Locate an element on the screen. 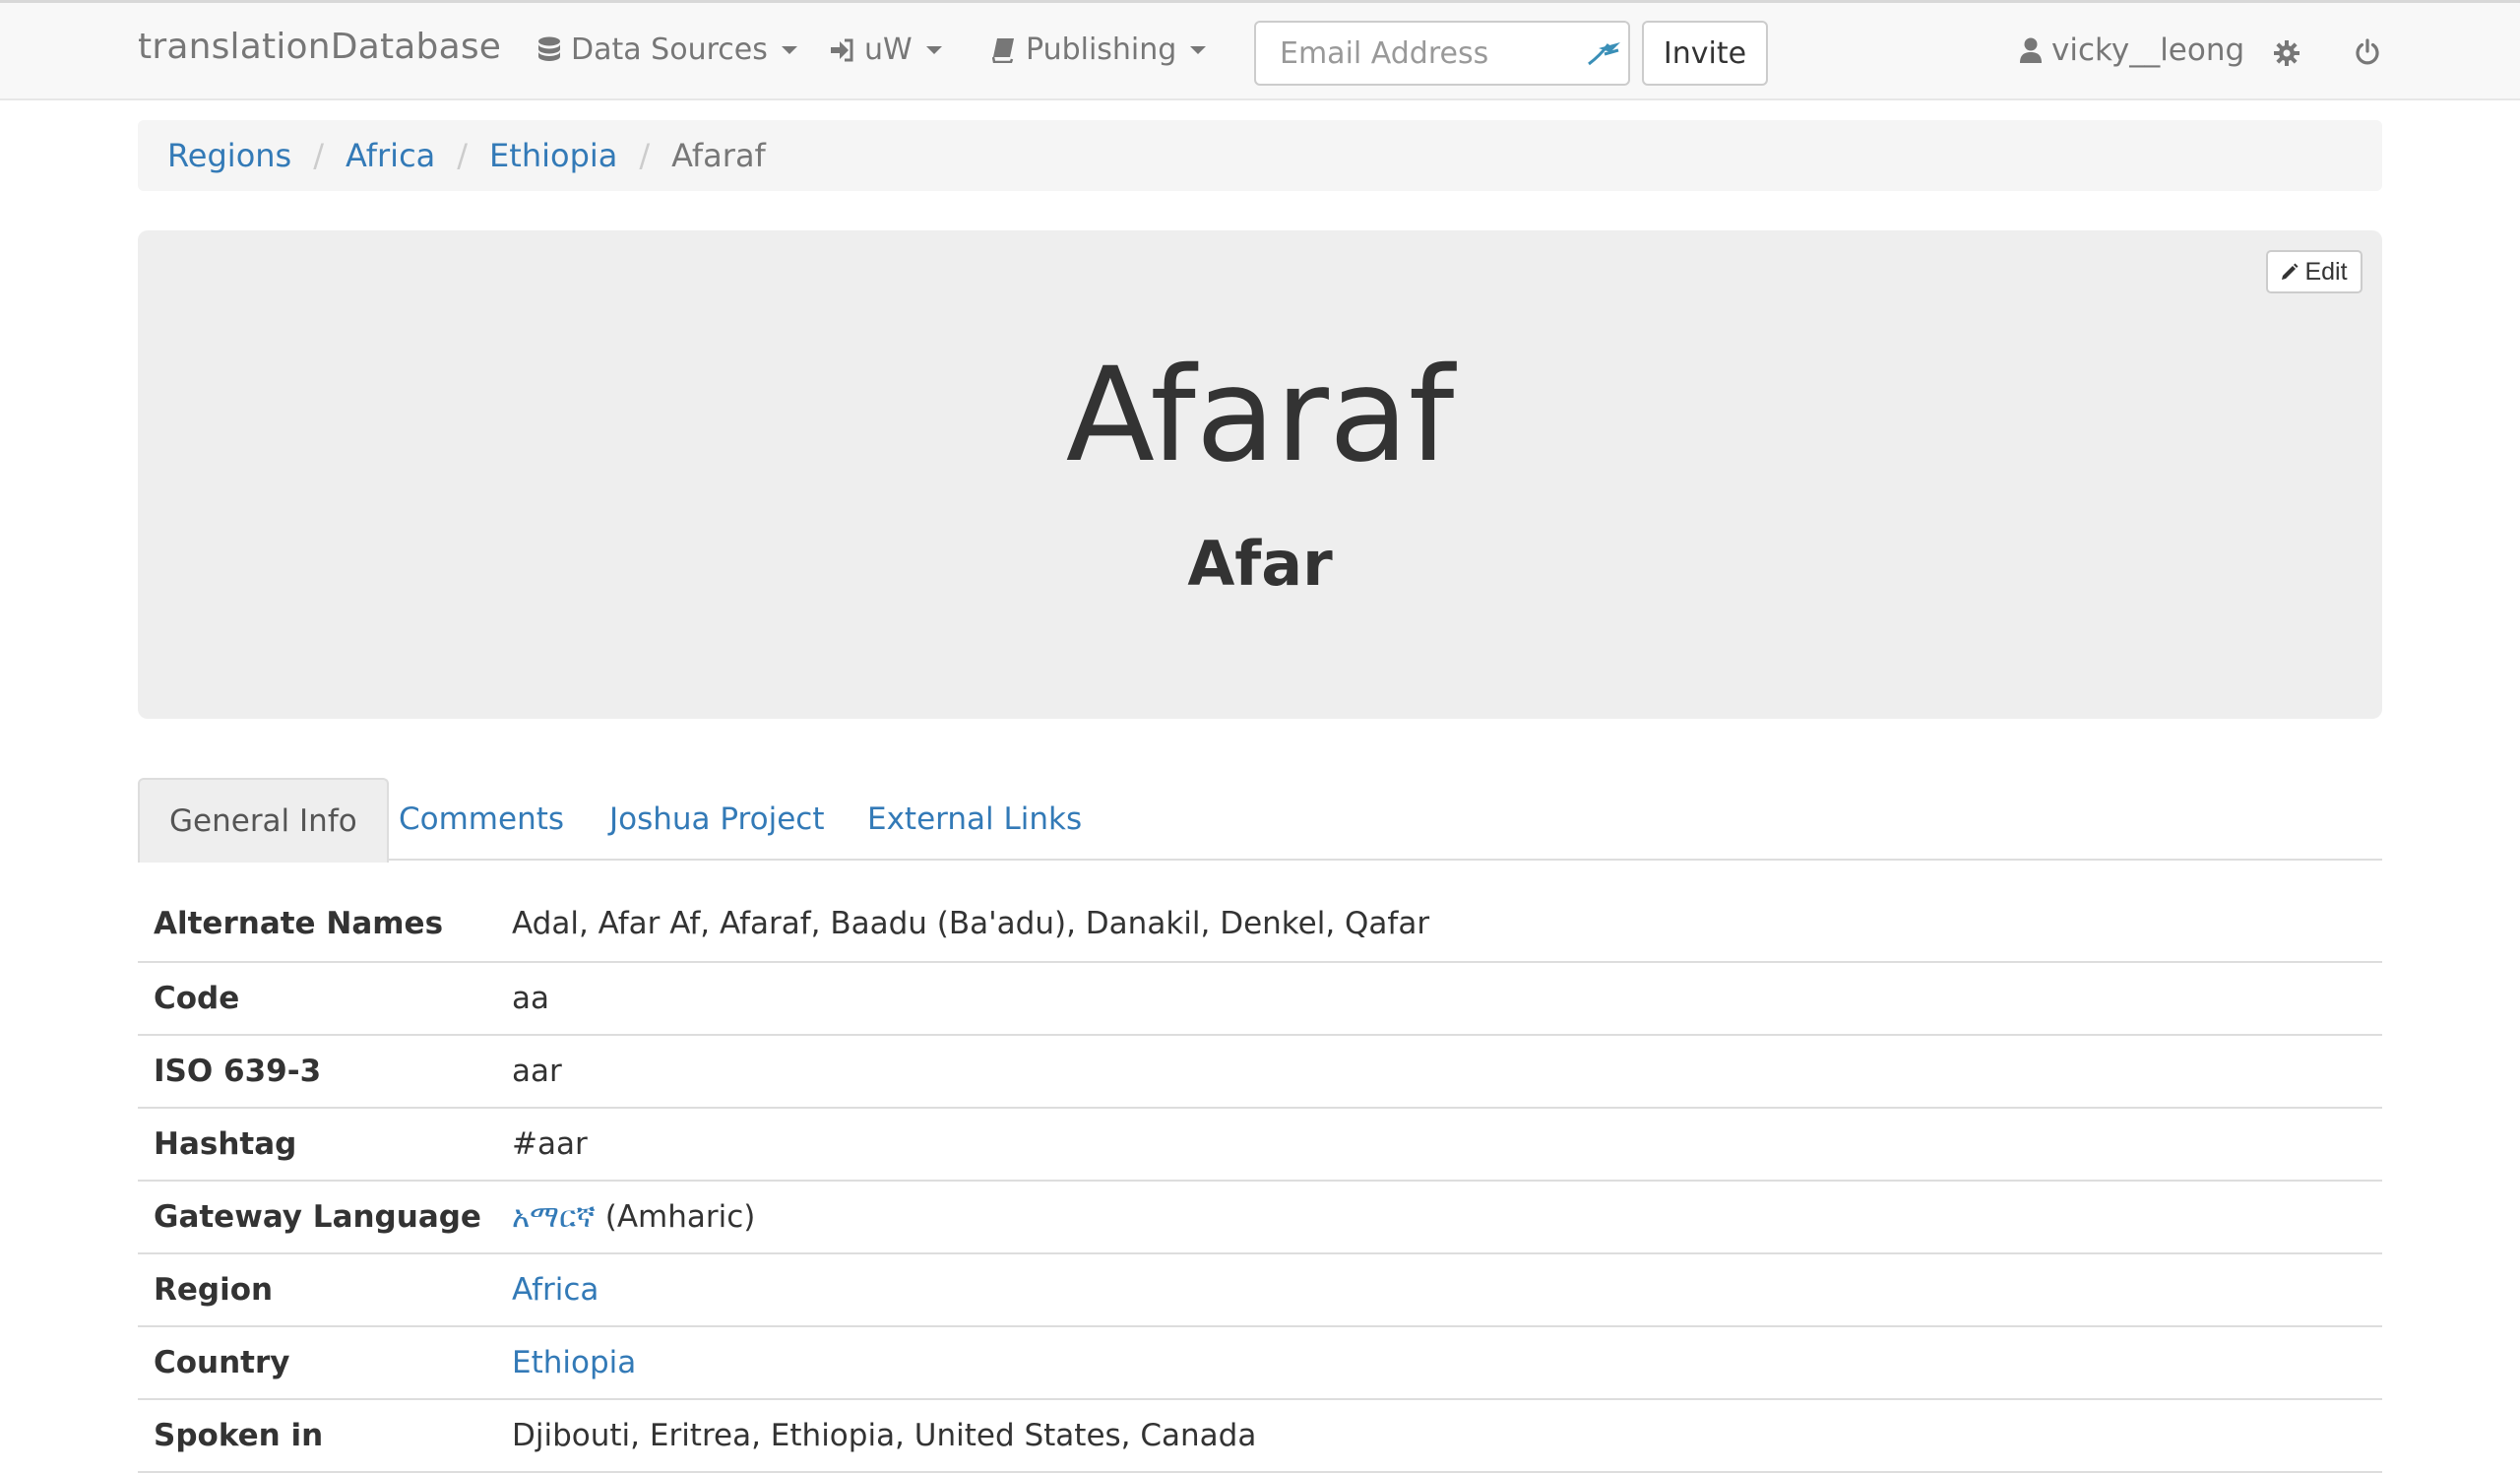 This screenshot has height=1473, width=2520. book-icon is located at coordinates (1004, 50).